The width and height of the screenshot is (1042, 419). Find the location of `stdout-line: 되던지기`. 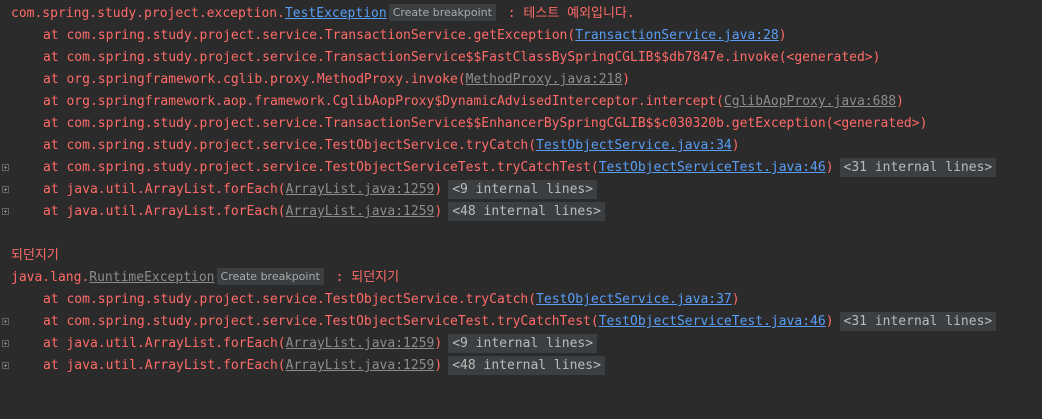

stdout-line: 되던지기 is located at coordinates (521, 256).